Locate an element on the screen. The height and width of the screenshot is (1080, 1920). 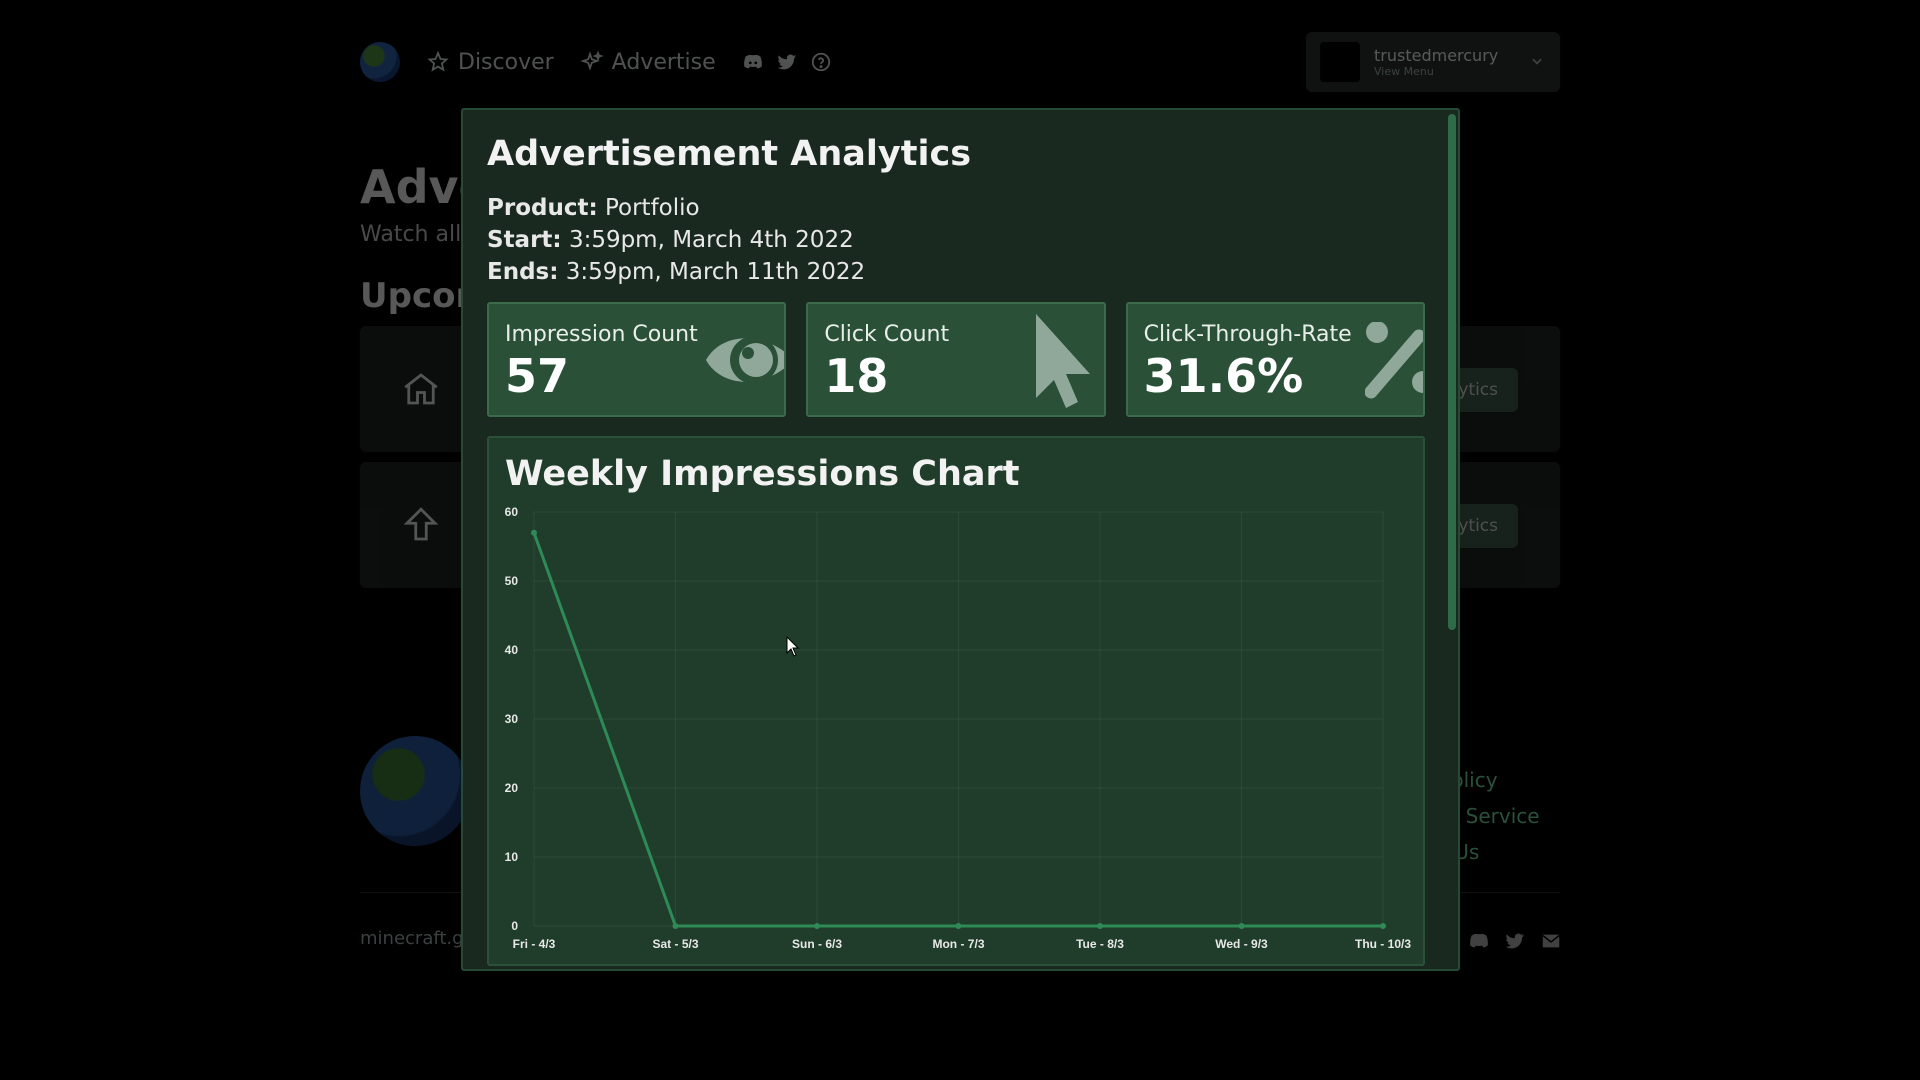
x-tick-label: Sat - 5/3 is located at coordinates (675, 944).